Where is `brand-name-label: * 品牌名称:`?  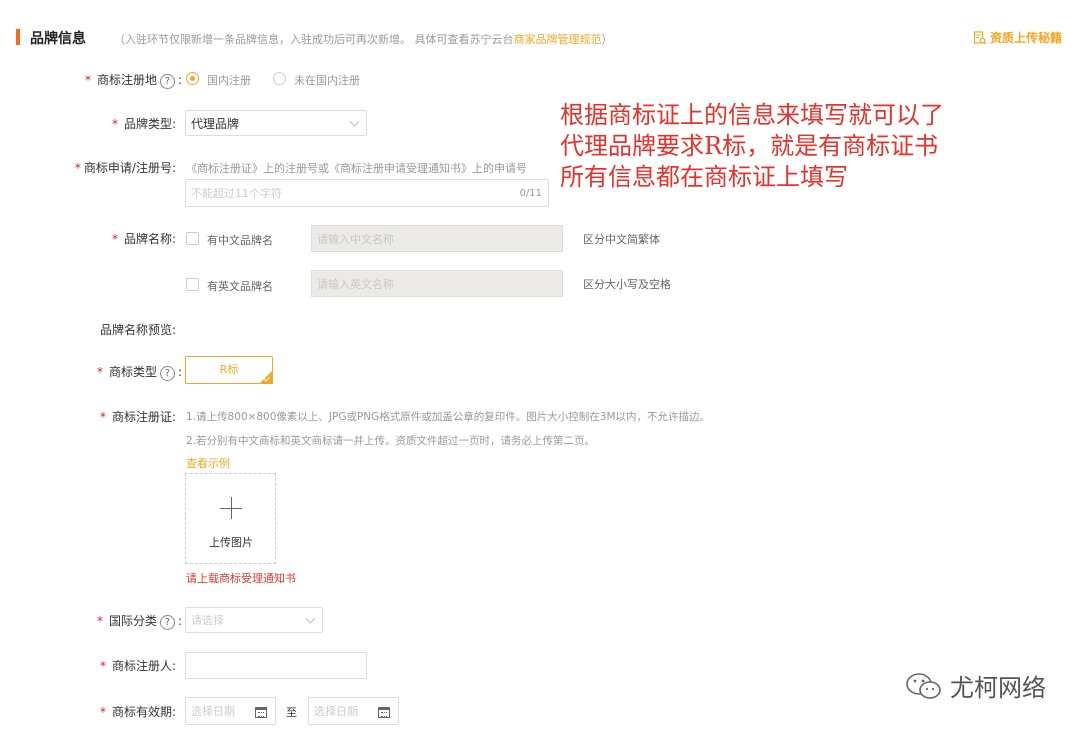 brand-name-label: * 品牌名称: is located at coordinates (133, 238).